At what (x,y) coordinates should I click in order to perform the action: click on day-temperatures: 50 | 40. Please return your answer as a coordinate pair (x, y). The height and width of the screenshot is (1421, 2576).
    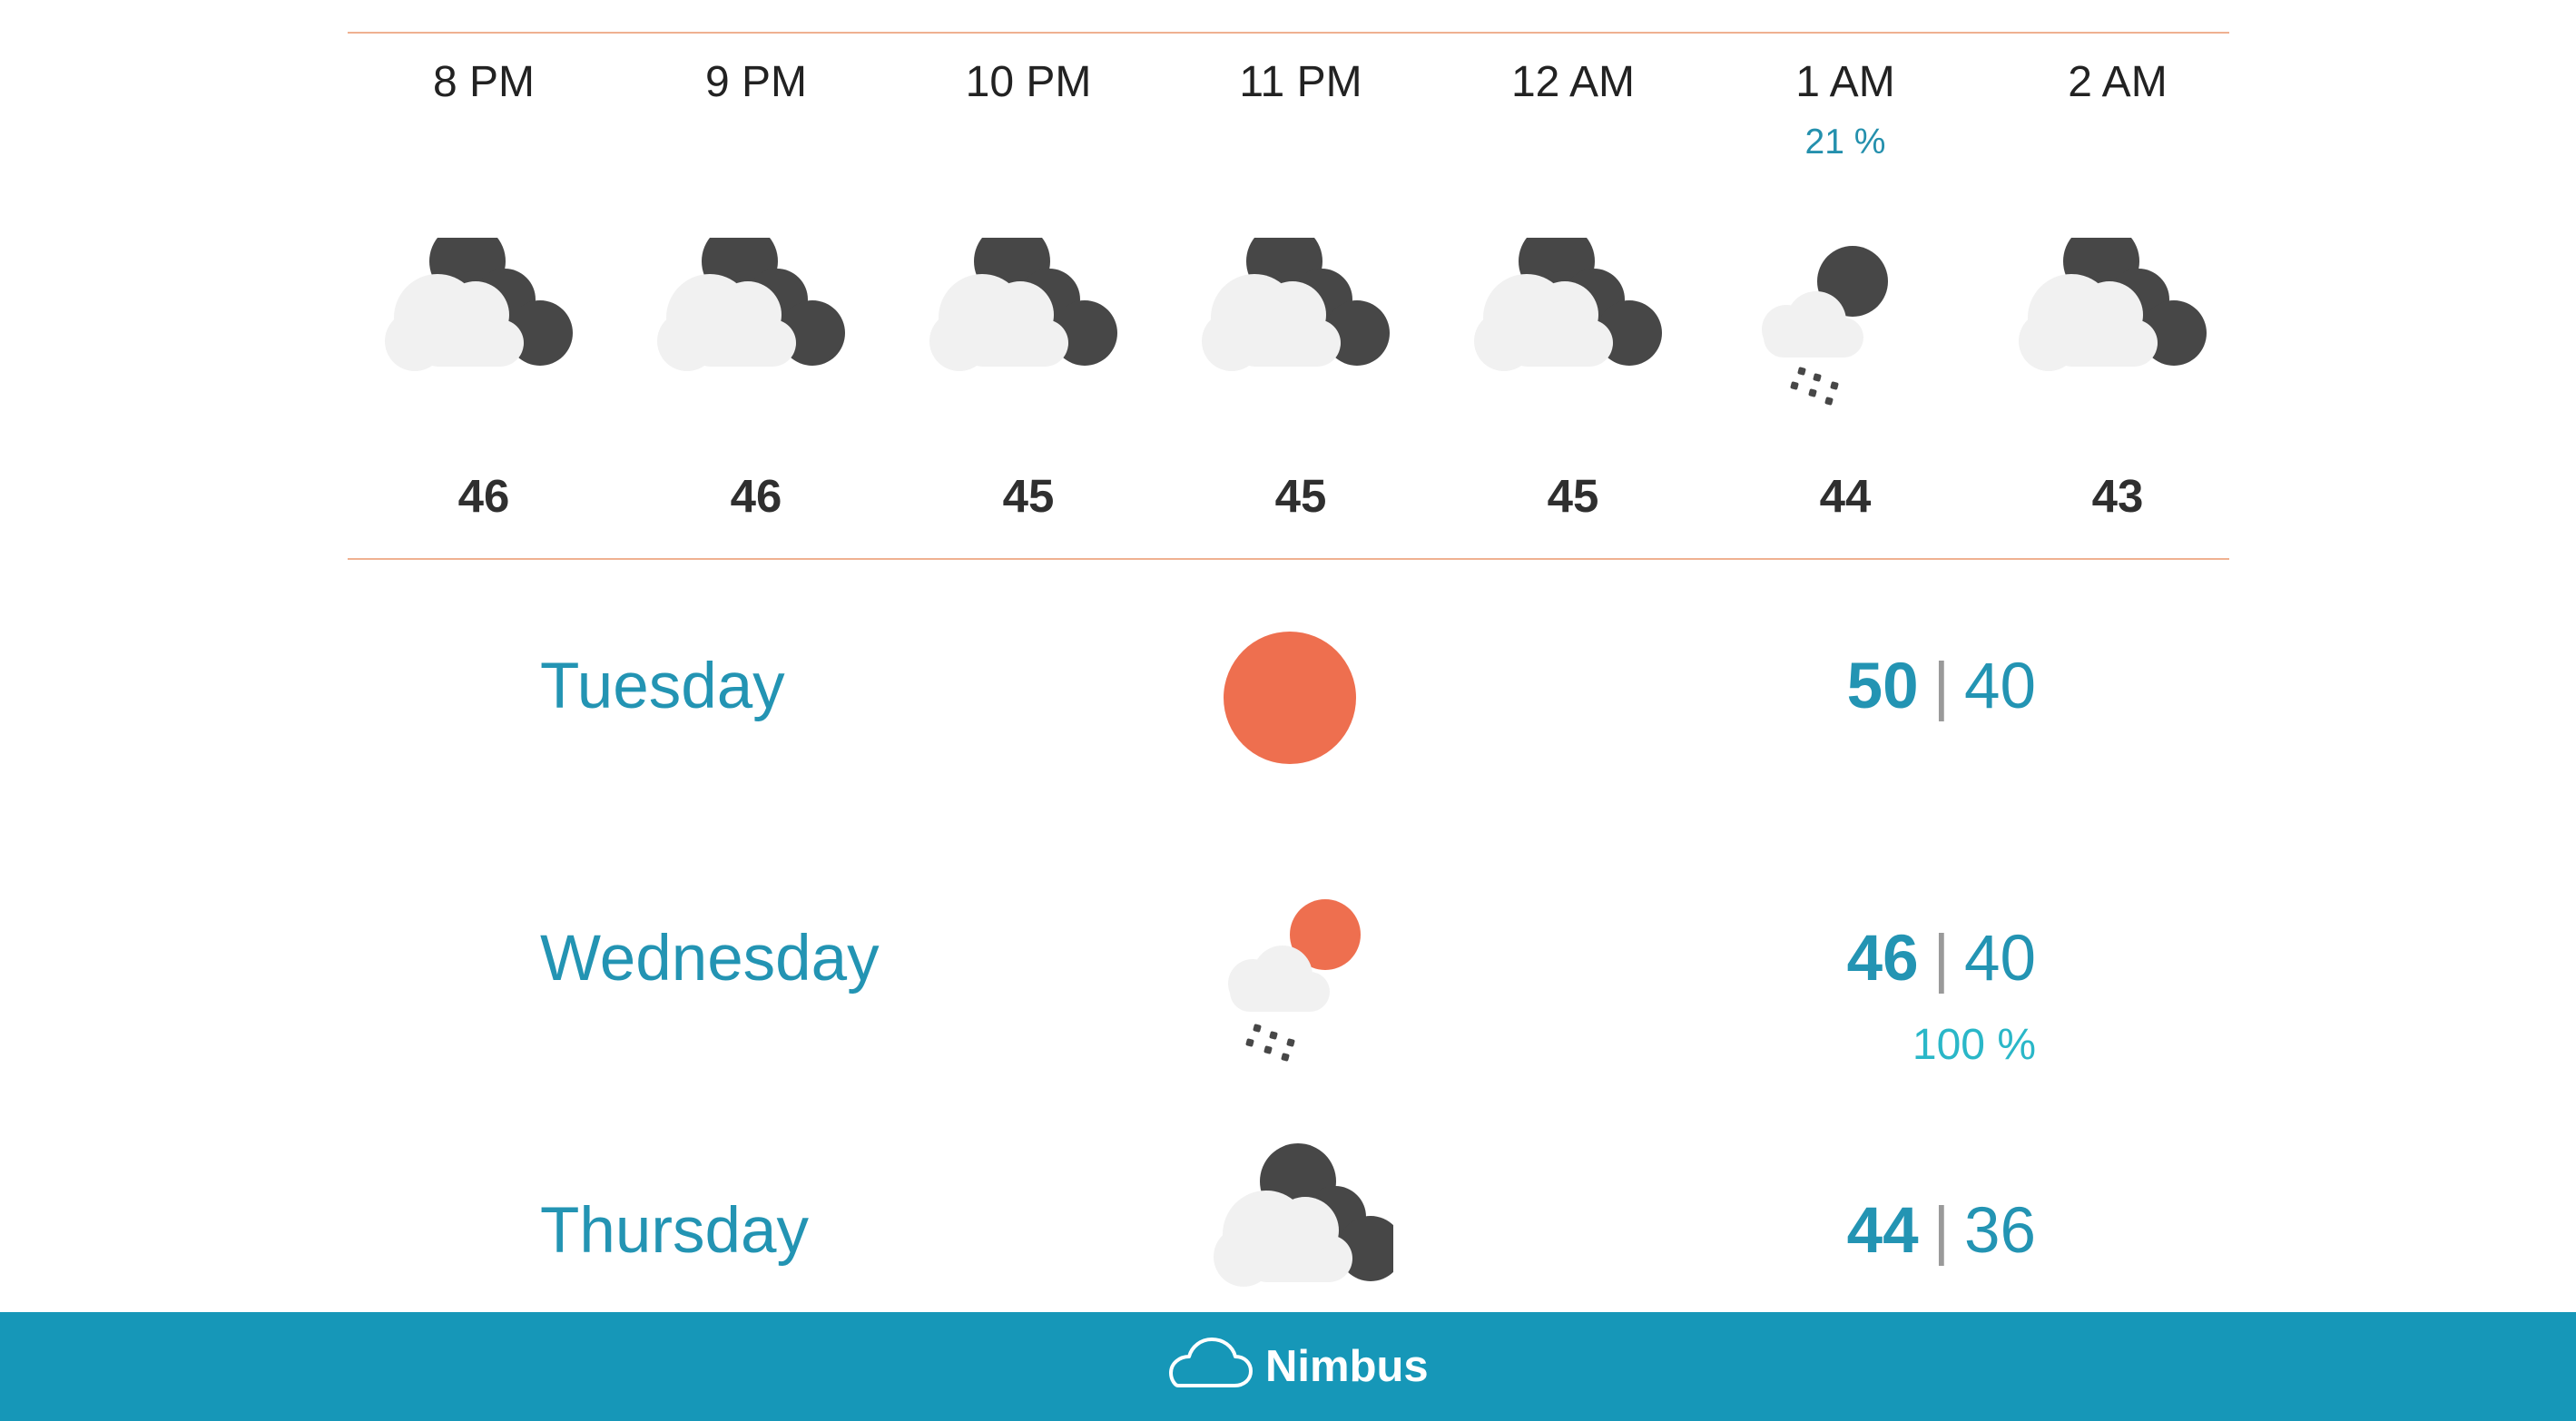
    Looking at the image, I should click on (1941, 686).